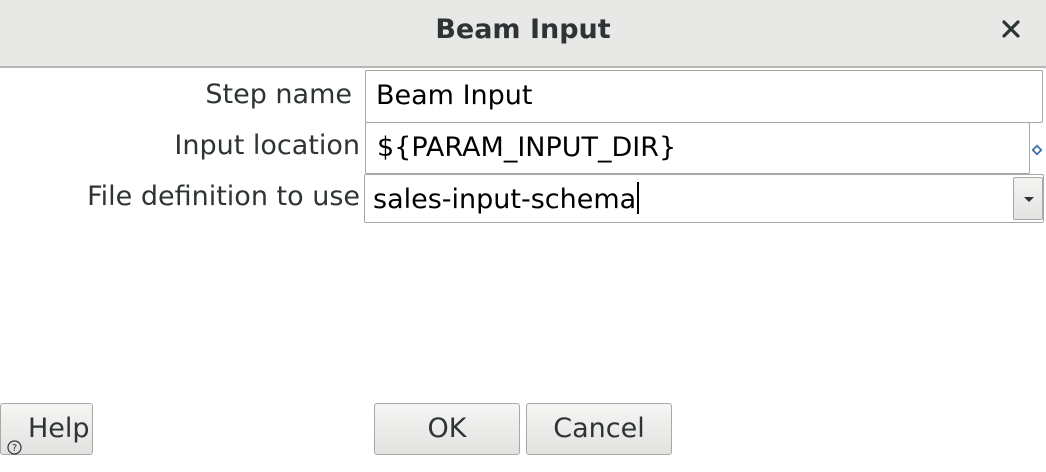 Image resolution: width=1046 pixels, height=472 pixels. I want to click on file-definition-combo: sales-input-schema, so click(704, 198).